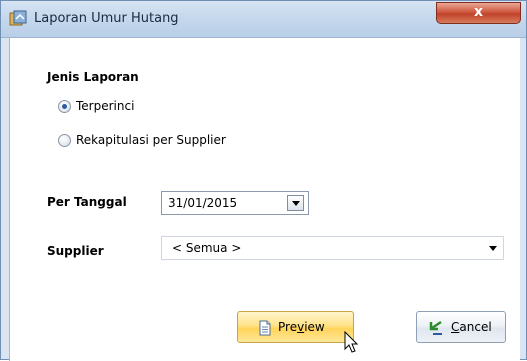  What do you see at coordinates (64, 106) in the screenshot?
I see `radio-button-checked` at bounding box center [64, 106].